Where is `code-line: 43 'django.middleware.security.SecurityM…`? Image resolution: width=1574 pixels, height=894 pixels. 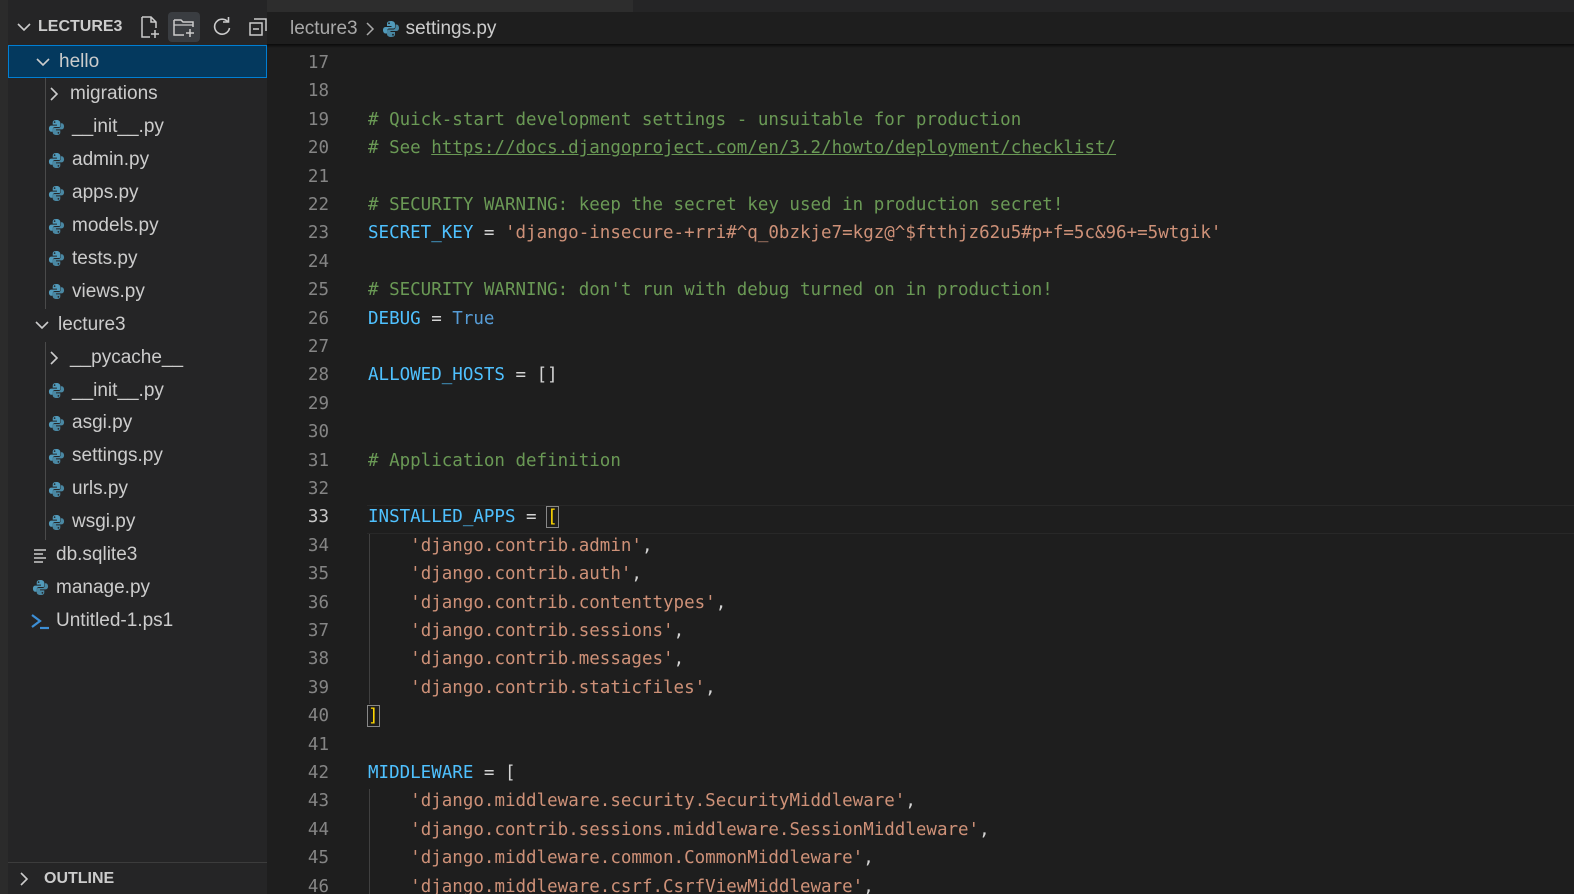
code-line: 43 'django.middleware.security.SecurityM… is located at coordinates (920, 803).